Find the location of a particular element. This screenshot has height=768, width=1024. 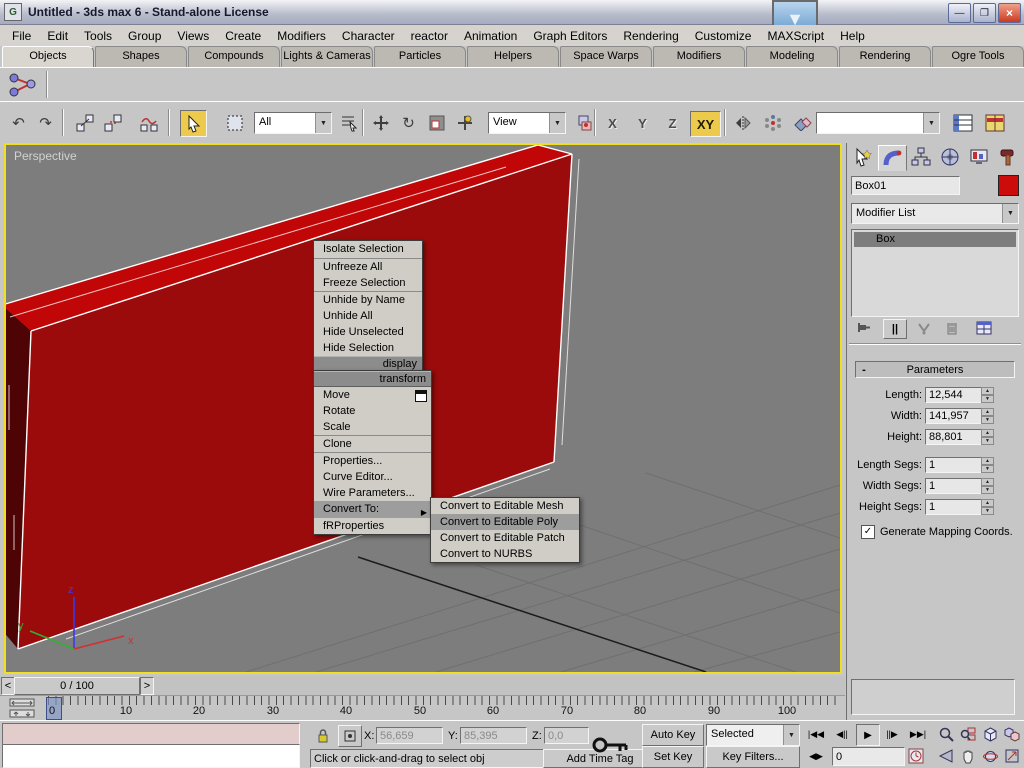

menu-item-move: Move is located at coordinates (372, 395).